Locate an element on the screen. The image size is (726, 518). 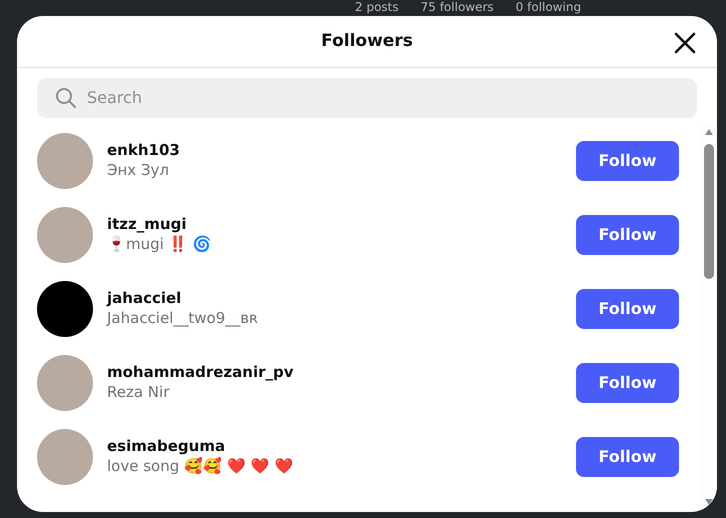
full-name: love song 🥰🥰 ❤ ❤ ❤ is located at coordinates (200, 467).